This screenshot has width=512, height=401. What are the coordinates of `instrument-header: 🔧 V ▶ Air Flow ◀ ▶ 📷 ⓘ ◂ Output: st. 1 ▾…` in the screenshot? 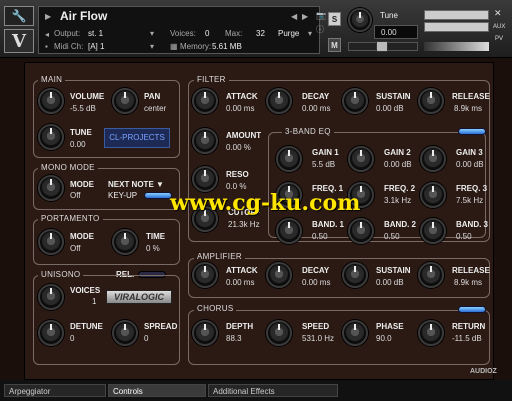 It's located at (256, 29).